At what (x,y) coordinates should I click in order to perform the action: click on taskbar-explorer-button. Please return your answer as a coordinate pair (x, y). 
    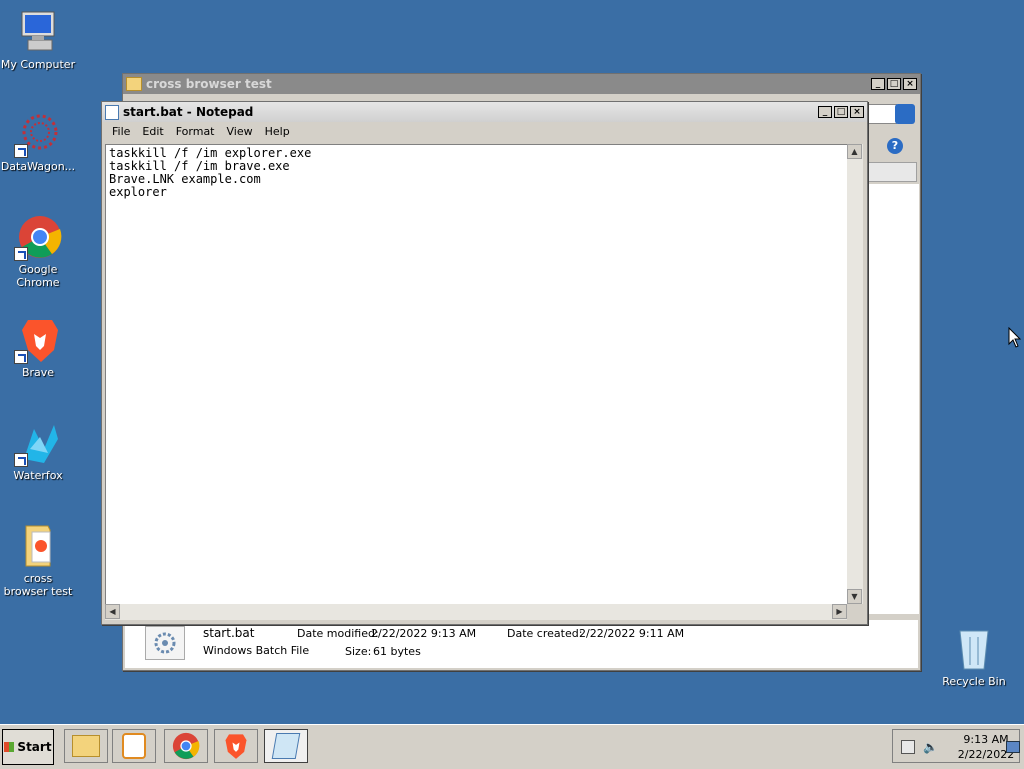
    Looking at the image, I should click on (86, 746).